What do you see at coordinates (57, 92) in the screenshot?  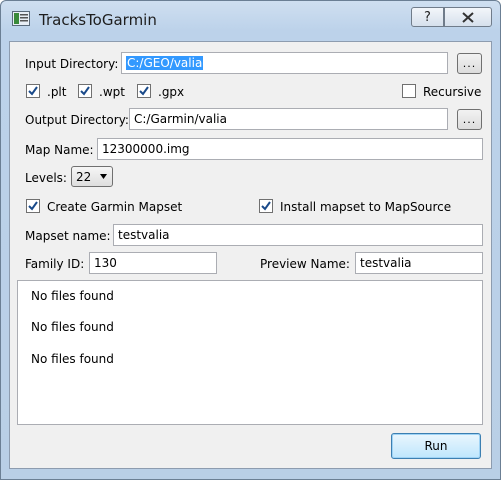 I see `plt-label: .plt` at bounding box center [57, 92].